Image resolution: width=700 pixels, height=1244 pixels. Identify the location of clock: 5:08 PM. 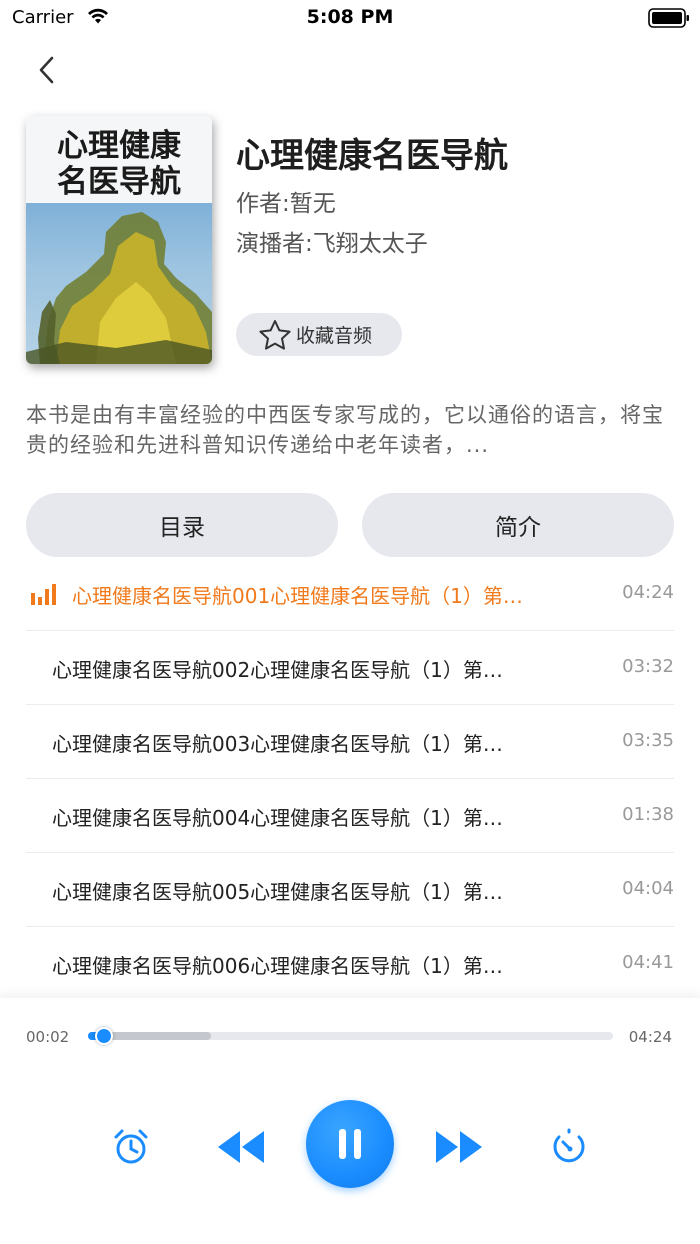
(350, 17).